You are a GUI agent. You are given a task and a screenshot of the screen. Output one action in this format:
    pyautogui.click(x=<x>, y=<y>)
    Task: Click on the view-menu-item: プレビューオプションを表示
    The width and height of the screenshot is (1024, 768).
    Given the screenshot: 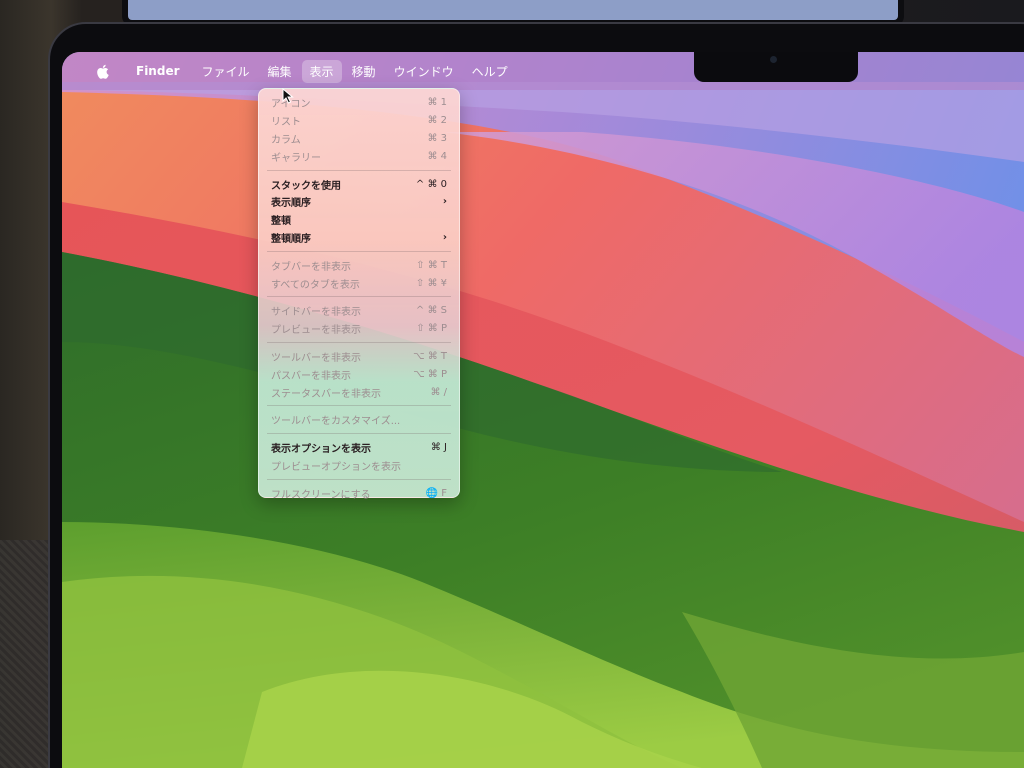 What is the action you would take?
    pyautogui.click(x=359, y=466)
    